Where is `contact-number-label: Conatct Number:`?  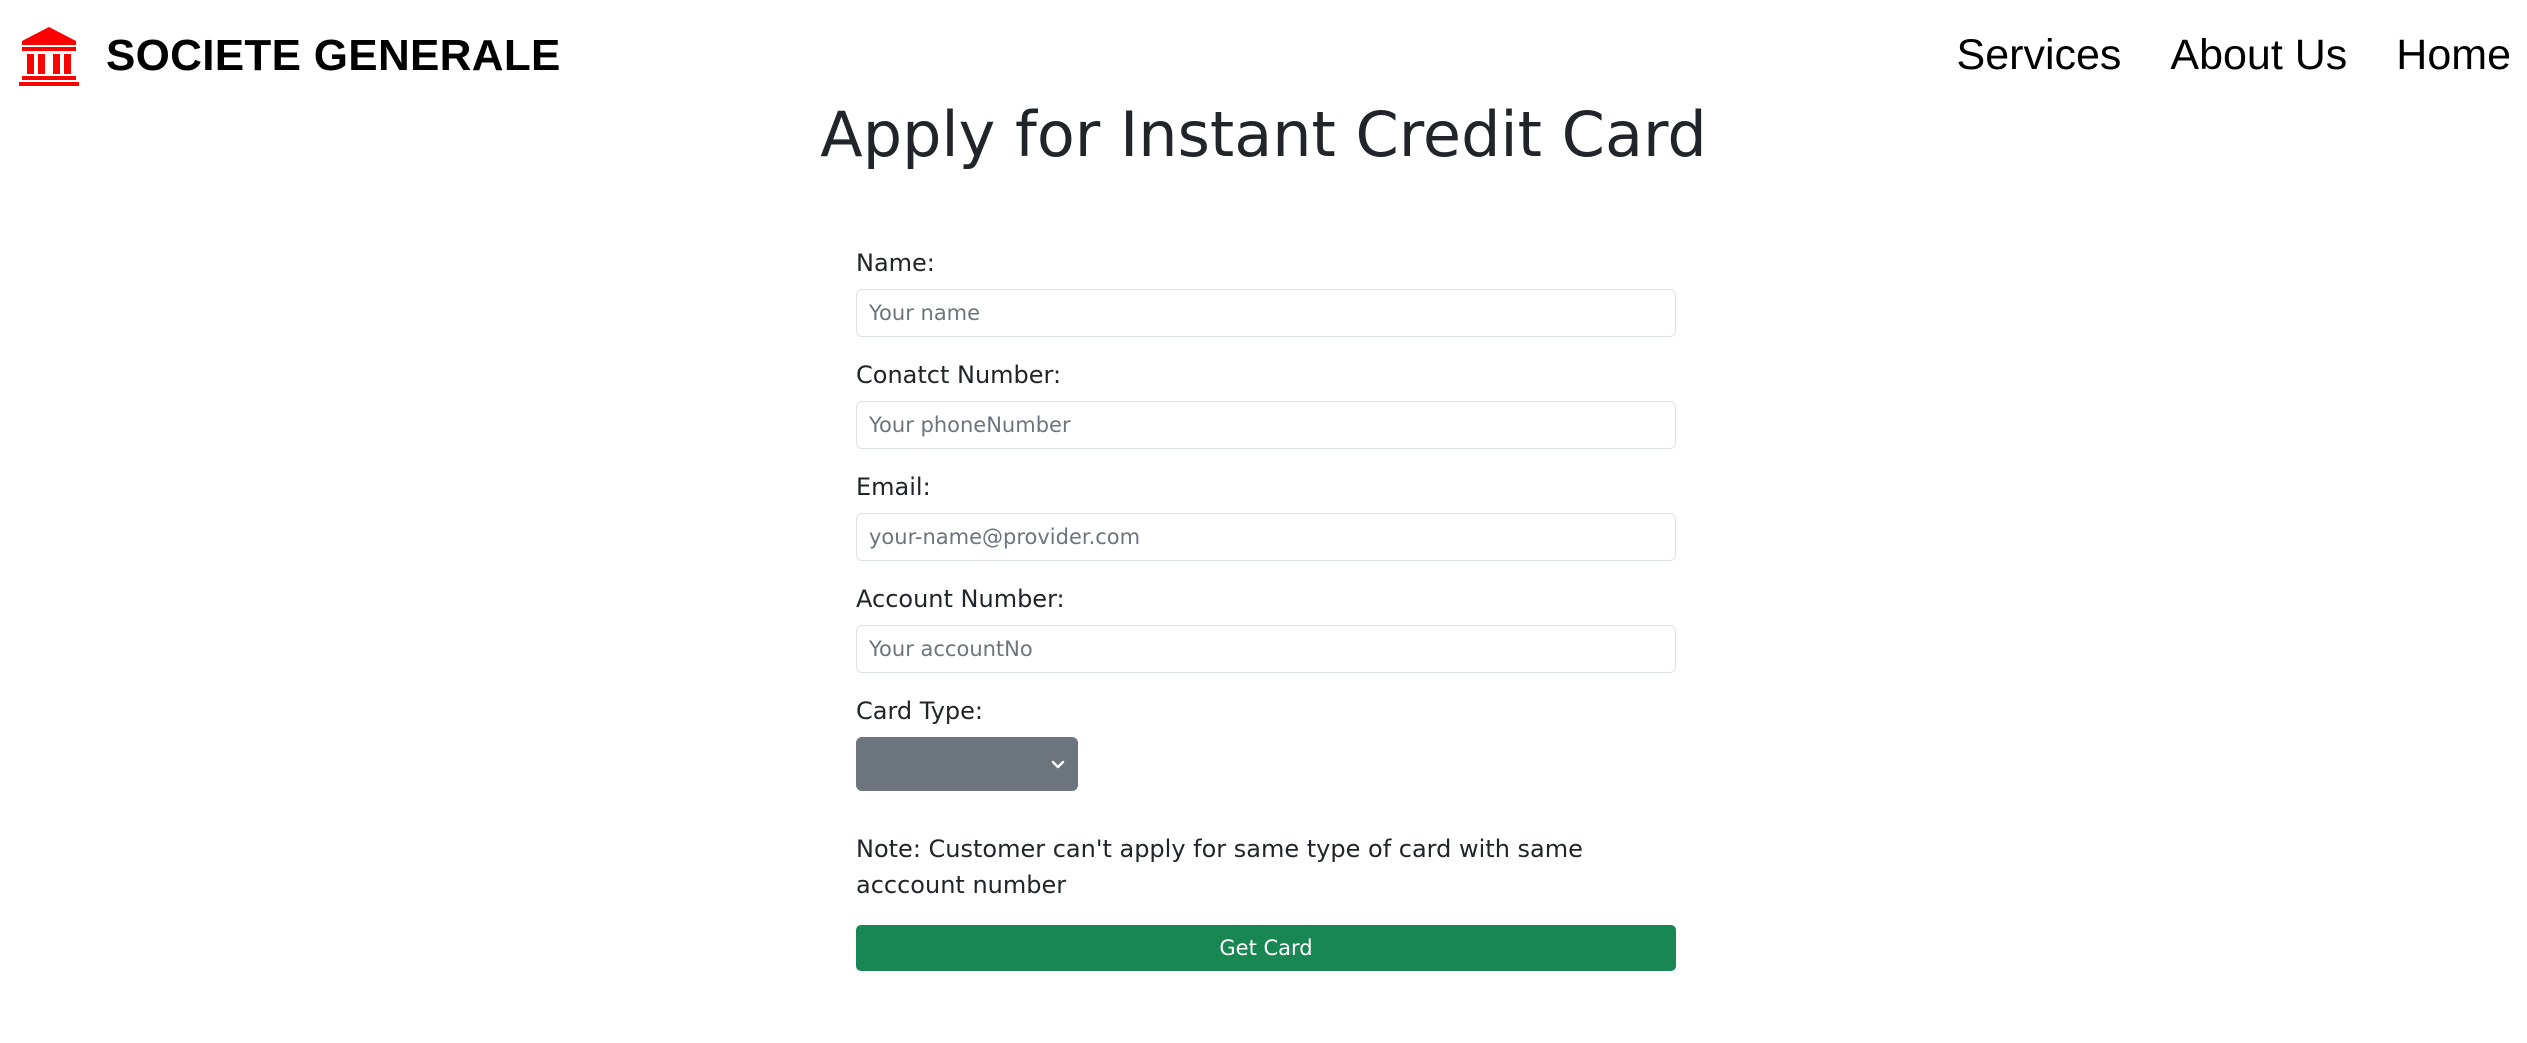 contact-number-label: Conatct Number: is located at coordinates (959, 375).